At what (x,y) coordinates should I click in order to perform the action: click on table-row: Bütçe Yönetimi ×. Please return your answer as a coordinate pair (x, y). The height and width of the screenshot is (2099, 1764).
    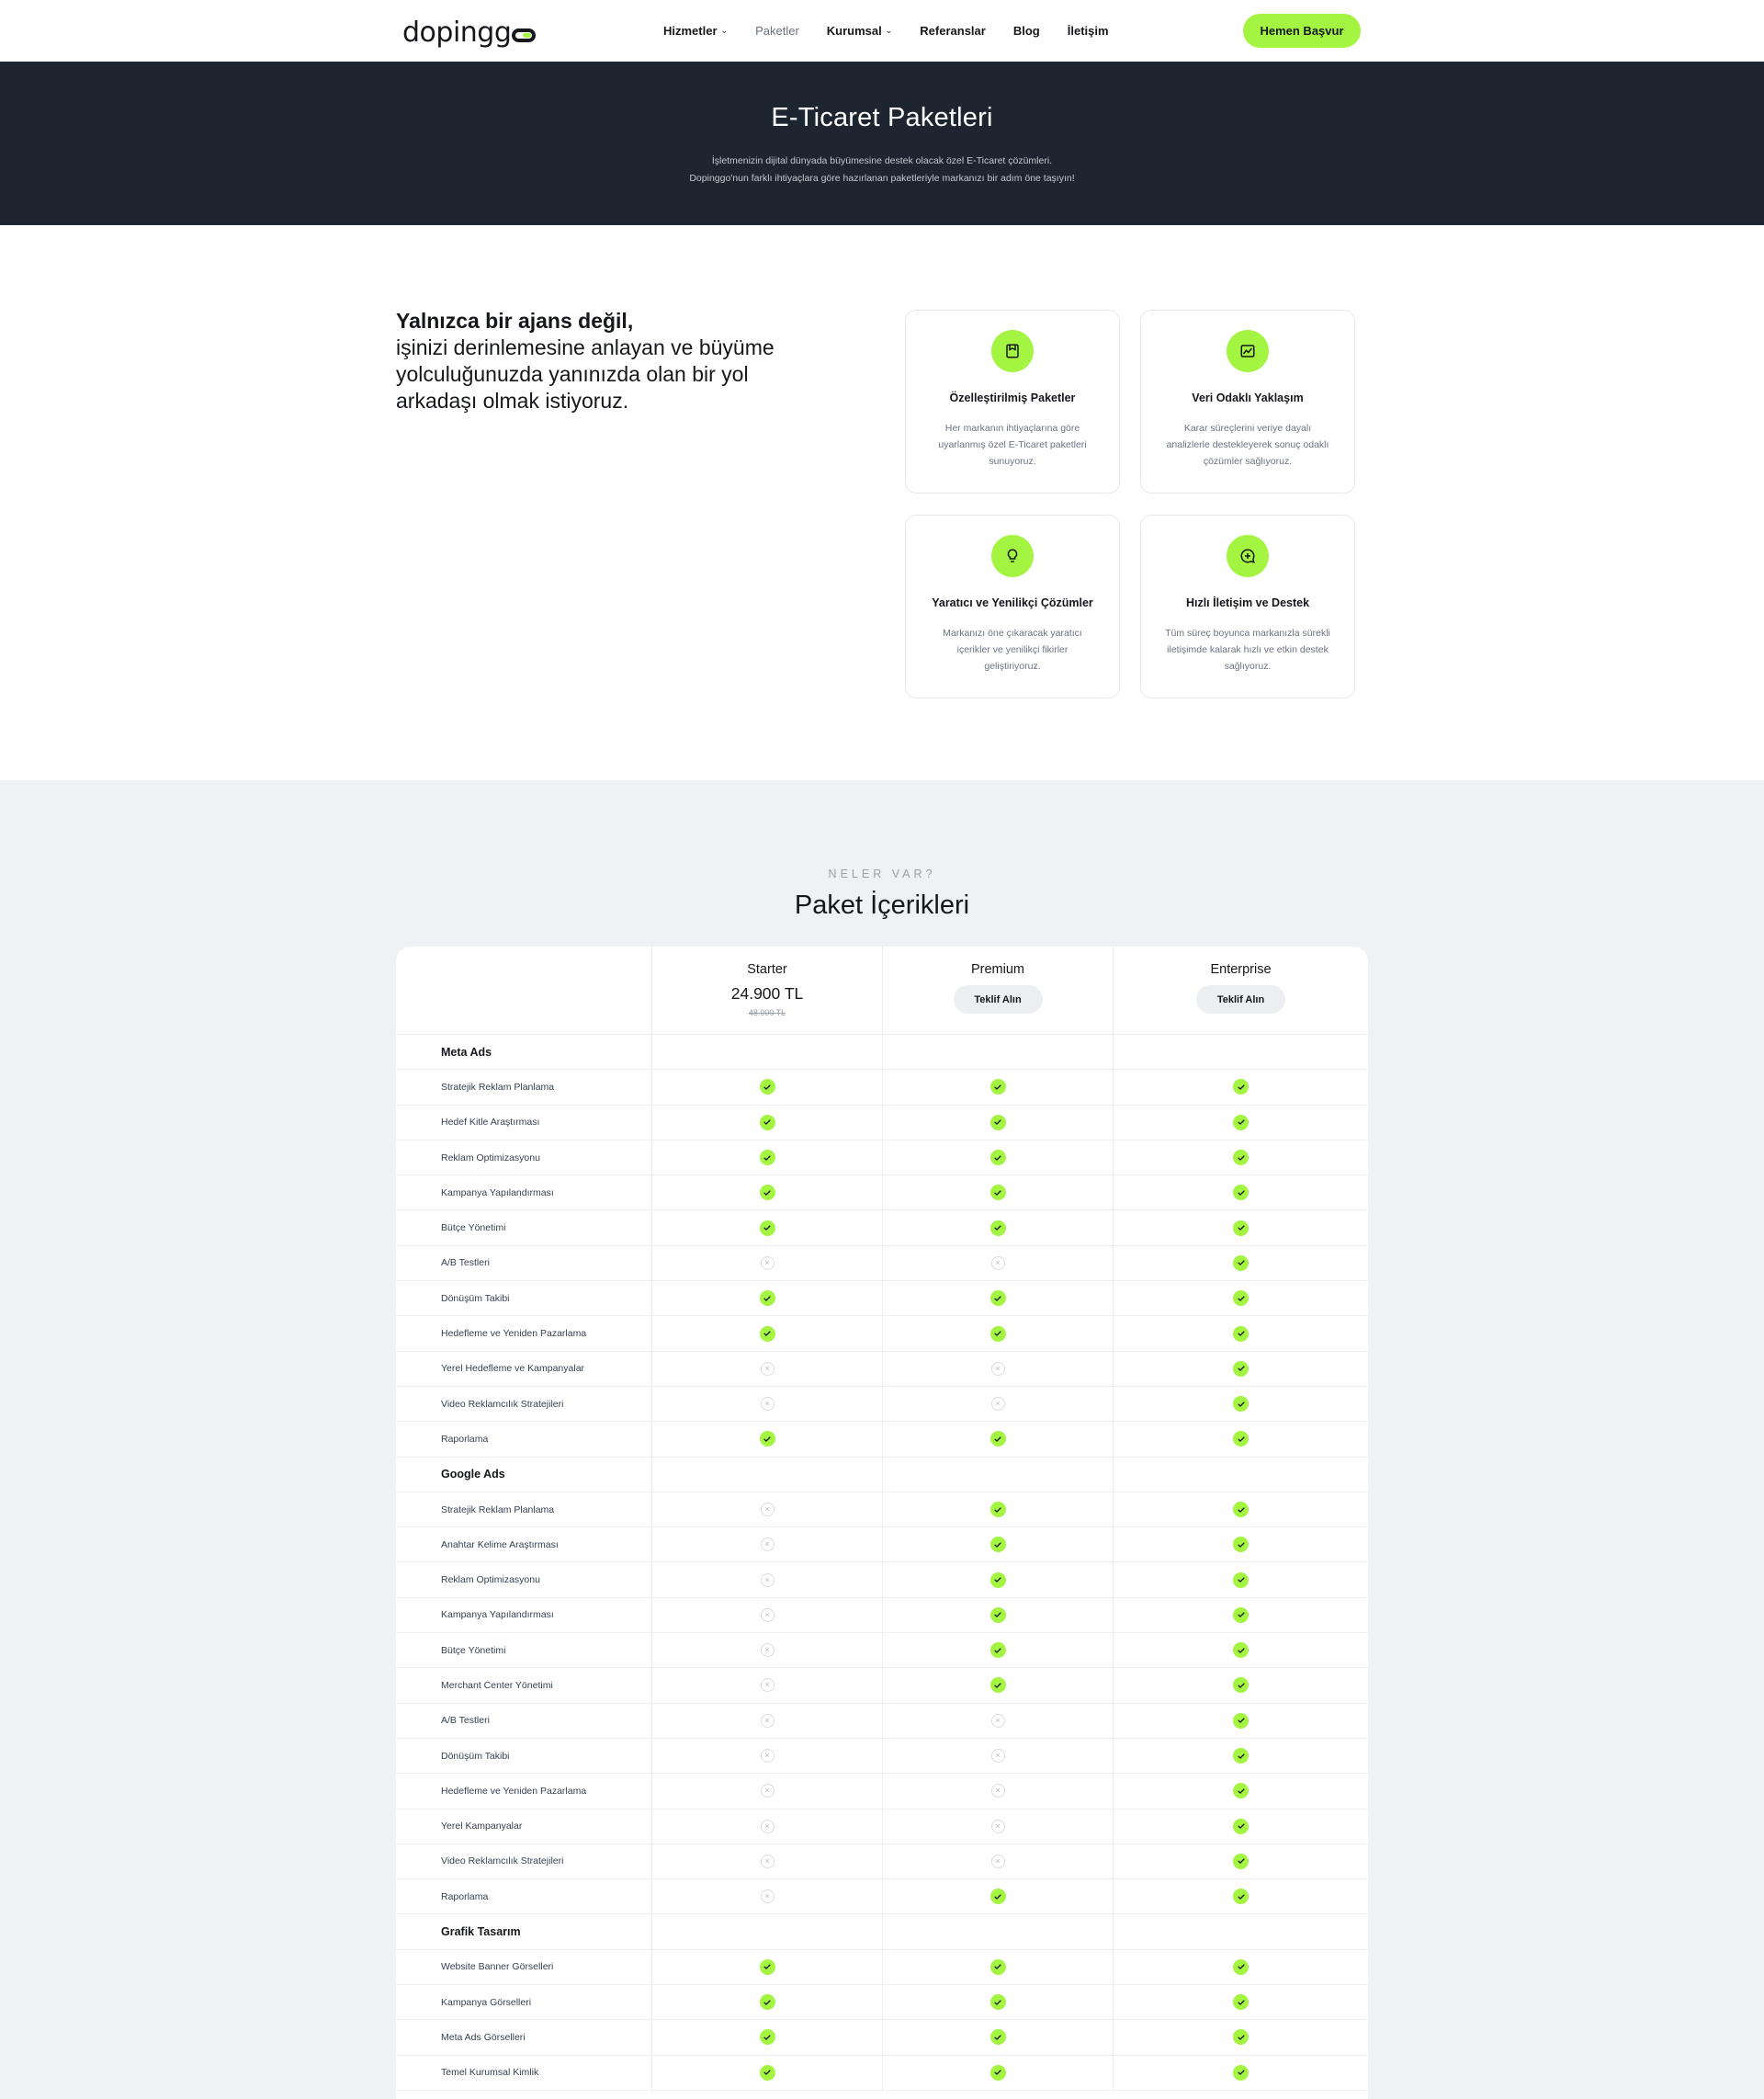
    Looking at the image, I should click on (882, 1651).